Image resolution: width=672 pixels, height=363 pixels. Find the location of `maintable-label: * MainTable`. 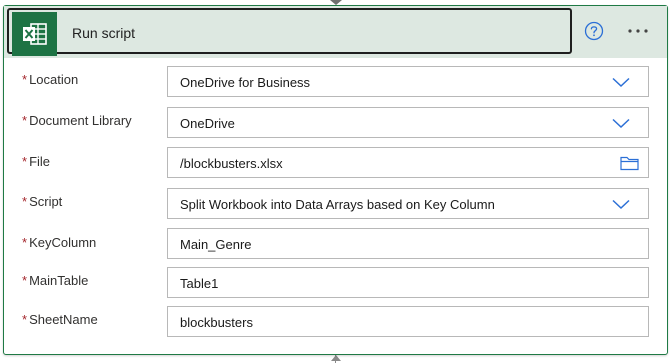

maintable-label: * MainTable is located at coordinates (55, 280).